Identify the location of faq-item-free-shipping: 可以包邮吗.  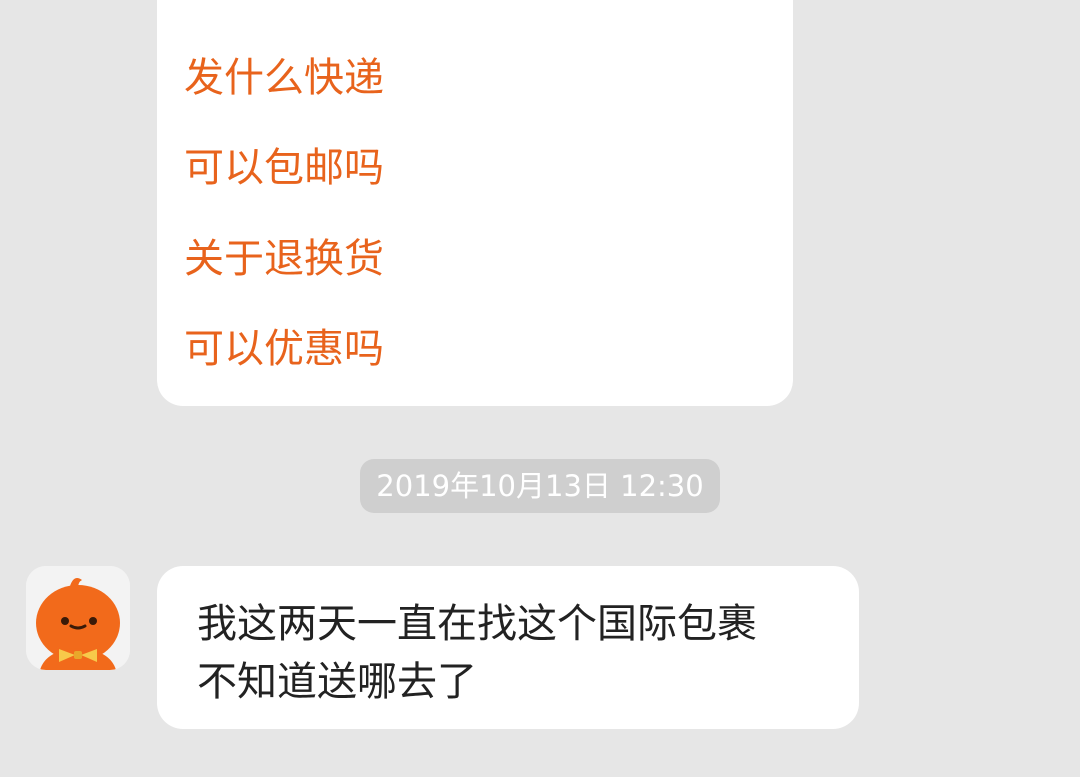
(284, 168).